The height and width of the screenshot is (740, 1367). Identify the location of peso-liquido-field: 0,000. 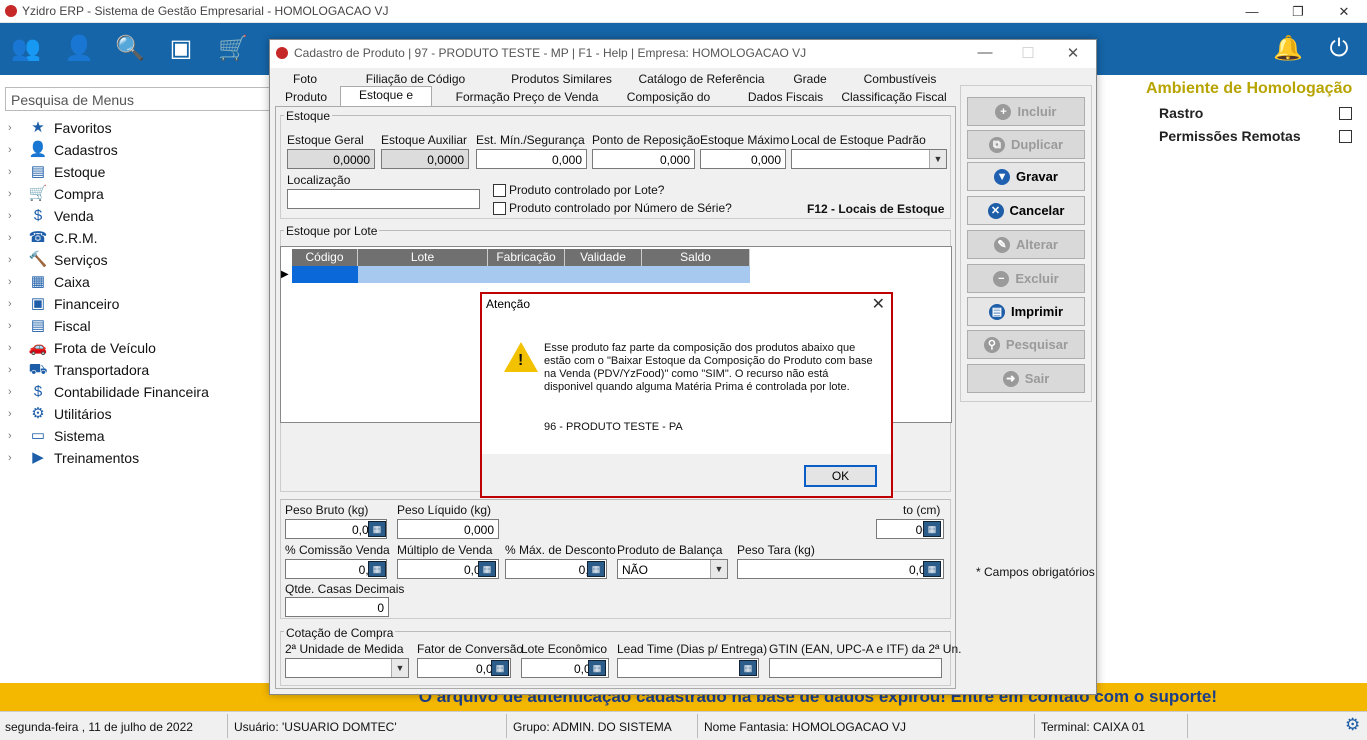
(448, 529).